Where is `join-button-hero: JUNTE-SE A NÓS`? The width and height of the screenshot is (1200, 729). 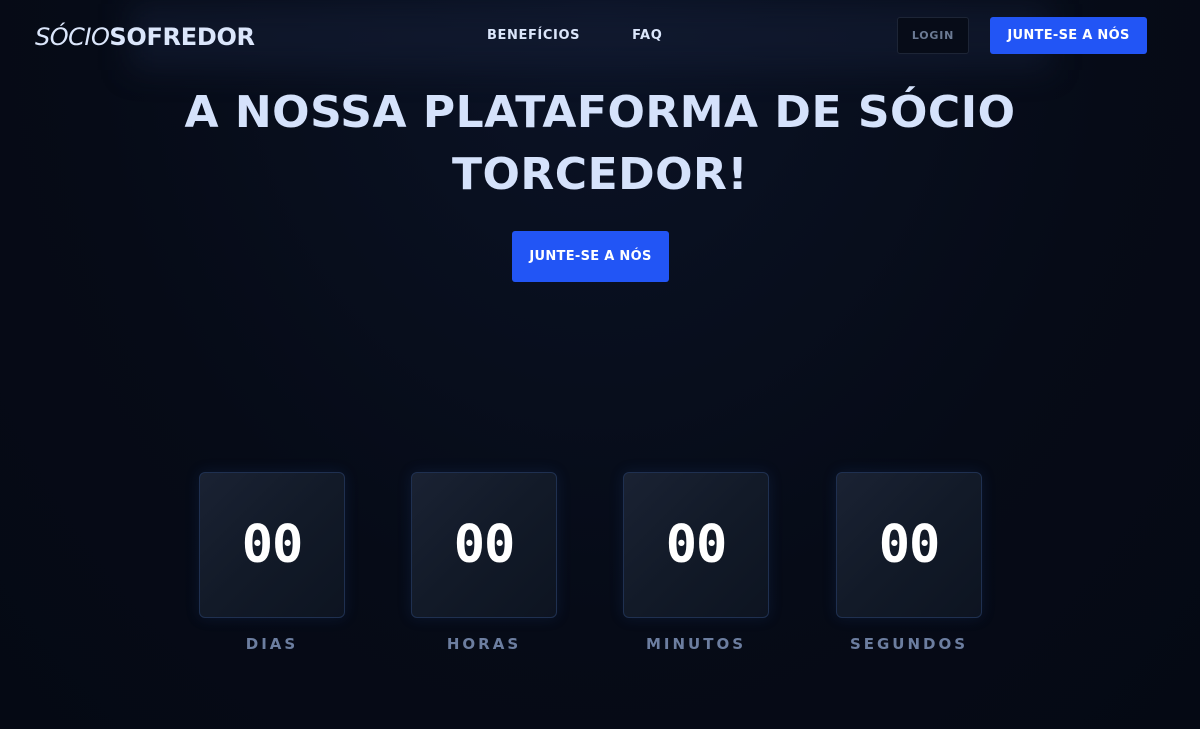
join-button-hero: JUNTE-SE A NÓS is located at coordinates (590, 256).